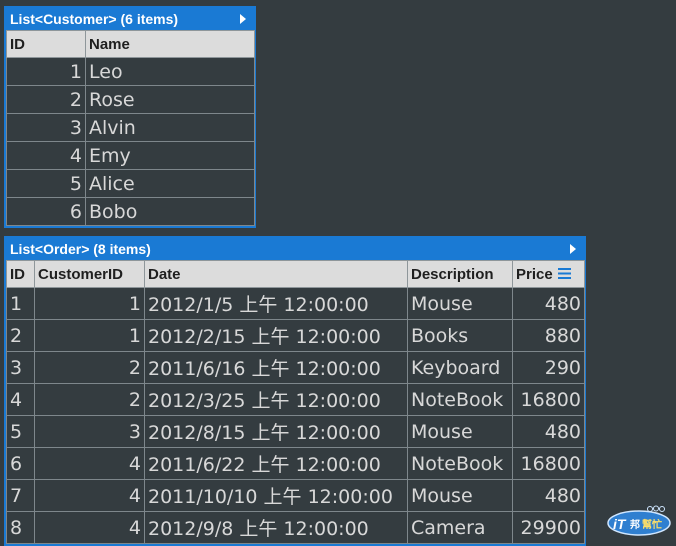  Describe the element at coordinates (20, 495) in the screenshot. I see `cell-id: 7` at that location.